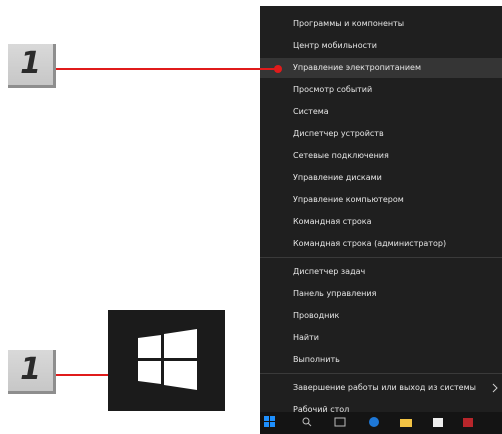  I want to click on menu-item-network-connections: Сетевые подключения, so click(381, 156).